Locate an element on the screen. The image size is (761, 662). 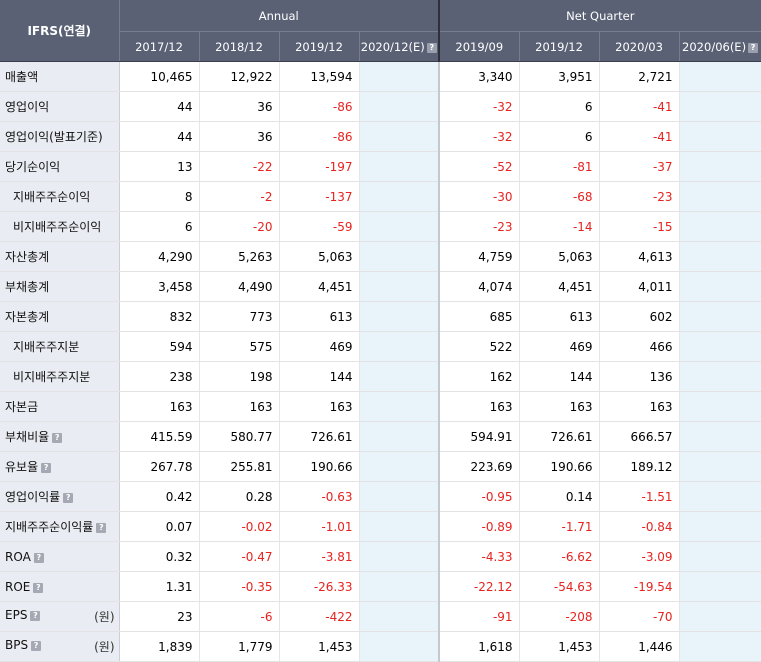
period-header-estimate: 2020/12(E)? is located at coordinates (399, 46).